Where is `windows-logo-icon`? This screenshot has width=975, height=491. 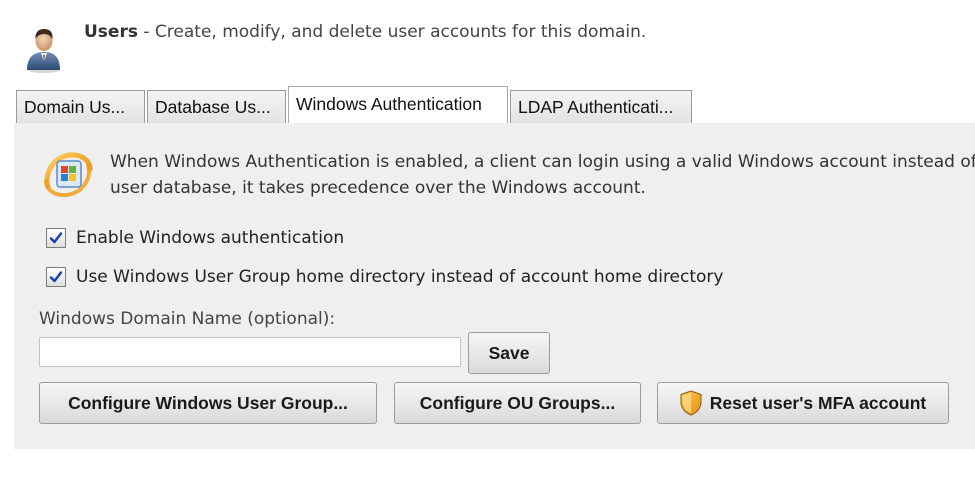
windows-logo-icon is located at coordinates (68, 175).